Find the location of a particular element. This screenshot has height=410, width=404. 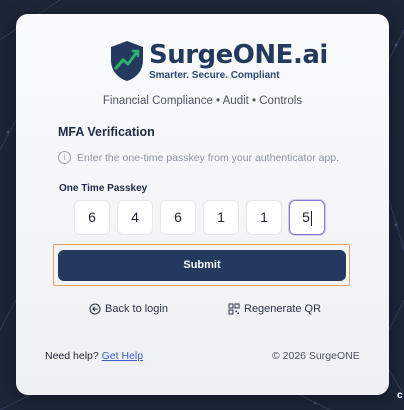

regenerate-qr-link: Regenerate QR is located at coordinates (274, 309).